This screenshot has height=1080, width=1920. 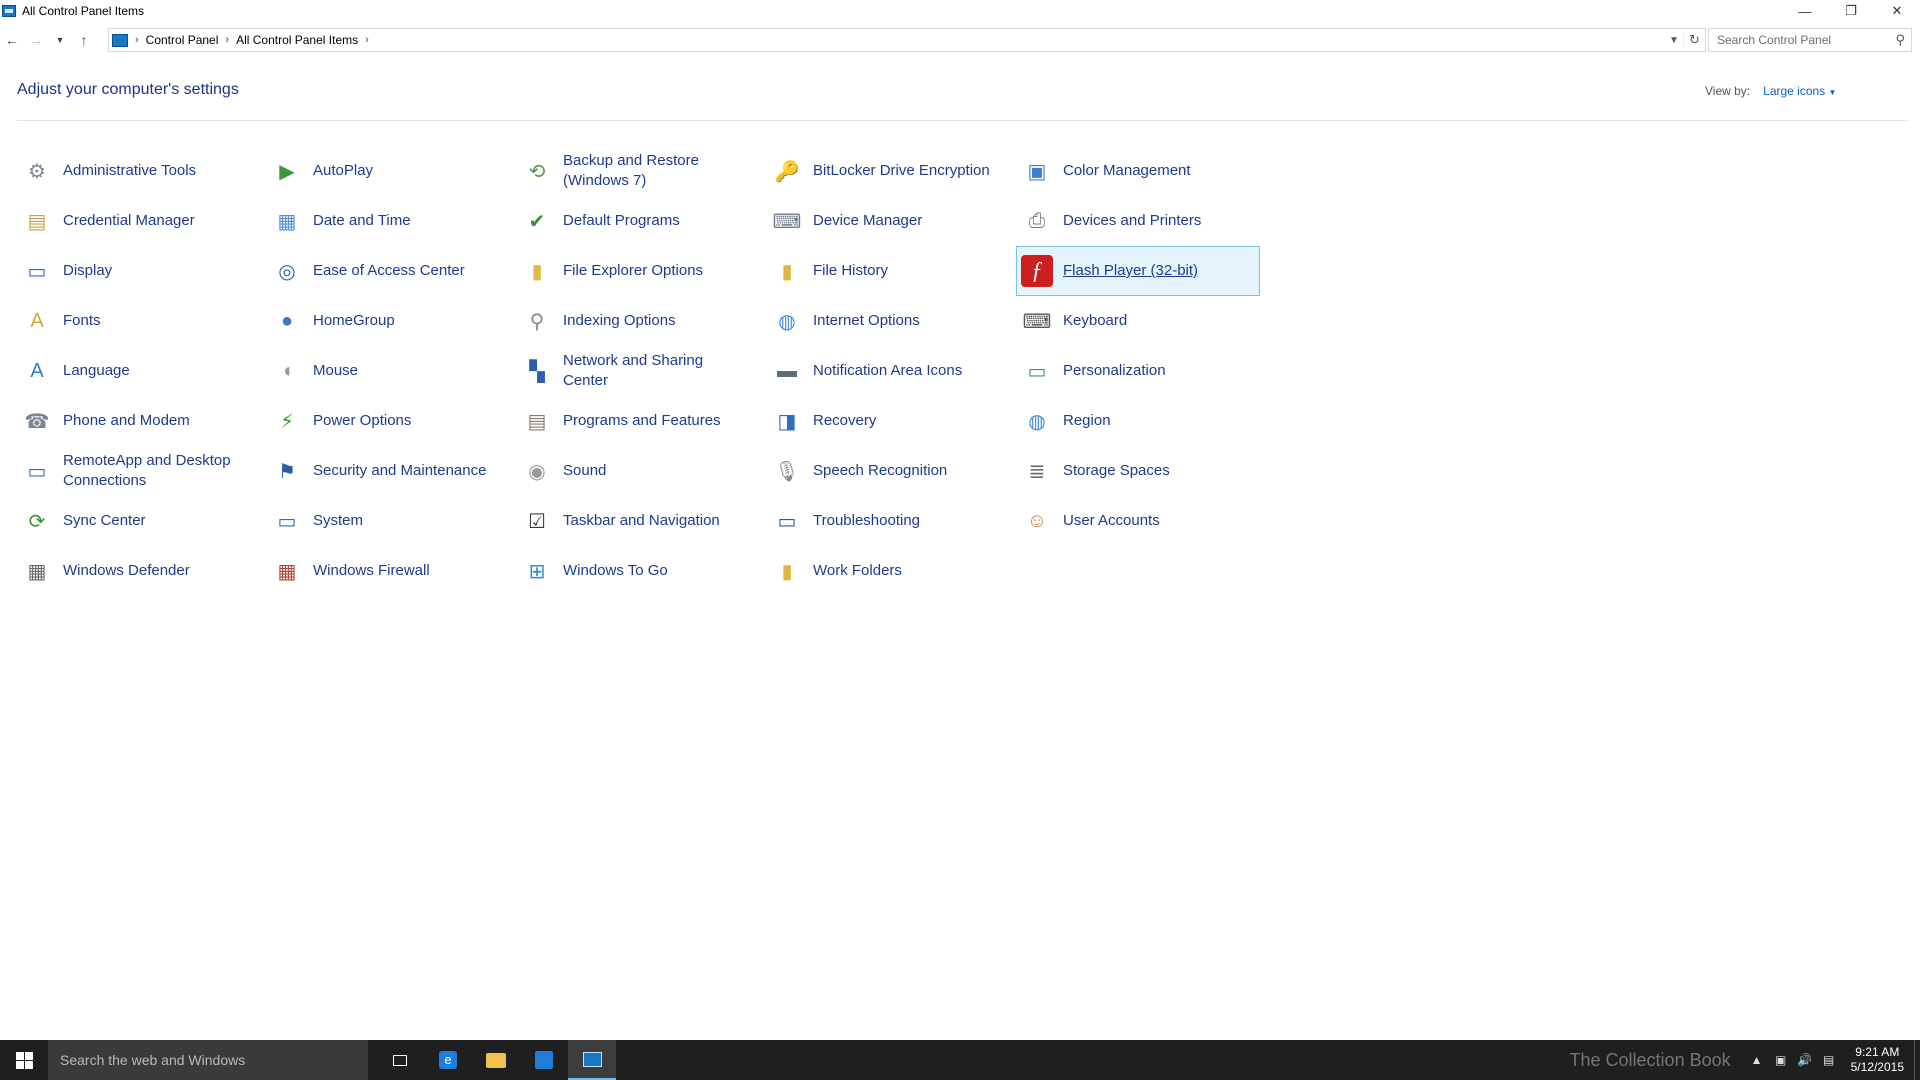 What do you see at coordinates (388, 221) in the screenshot?
I see `cp-item-date-time: ▦ Date and Time` at bounding box center [388, 221].